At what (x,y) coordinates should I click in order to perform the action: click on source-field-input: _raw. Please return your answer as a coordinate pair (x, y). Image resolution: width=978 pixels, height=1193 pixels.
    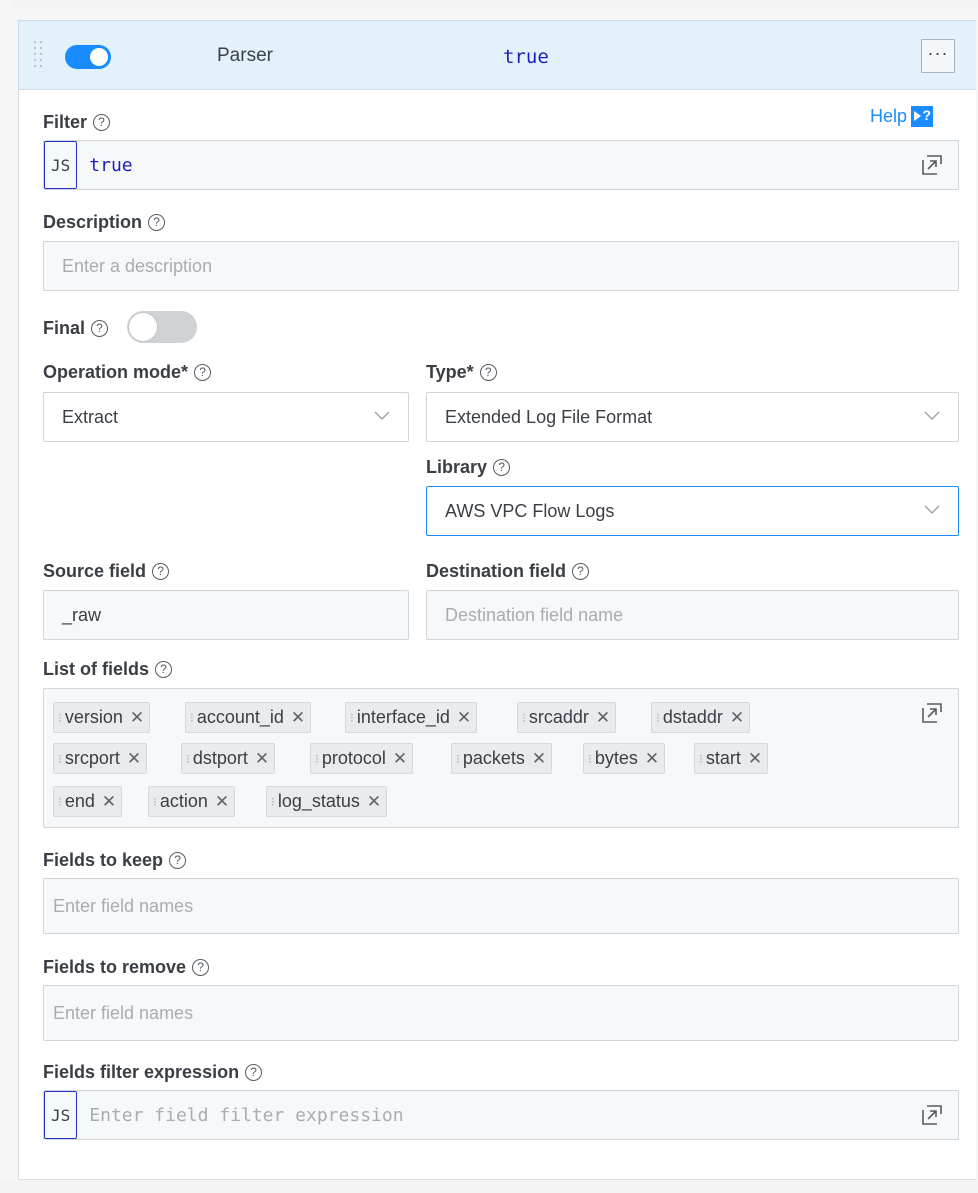
    Looking at the image, I should click on (226, 615).